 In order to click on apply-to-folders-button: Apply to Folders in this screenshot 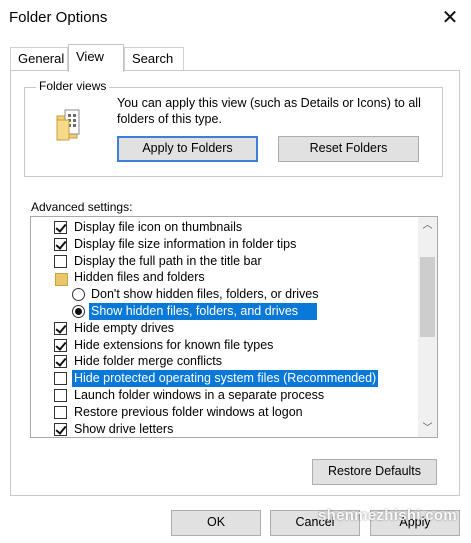, I will do `click(187, 149)`.